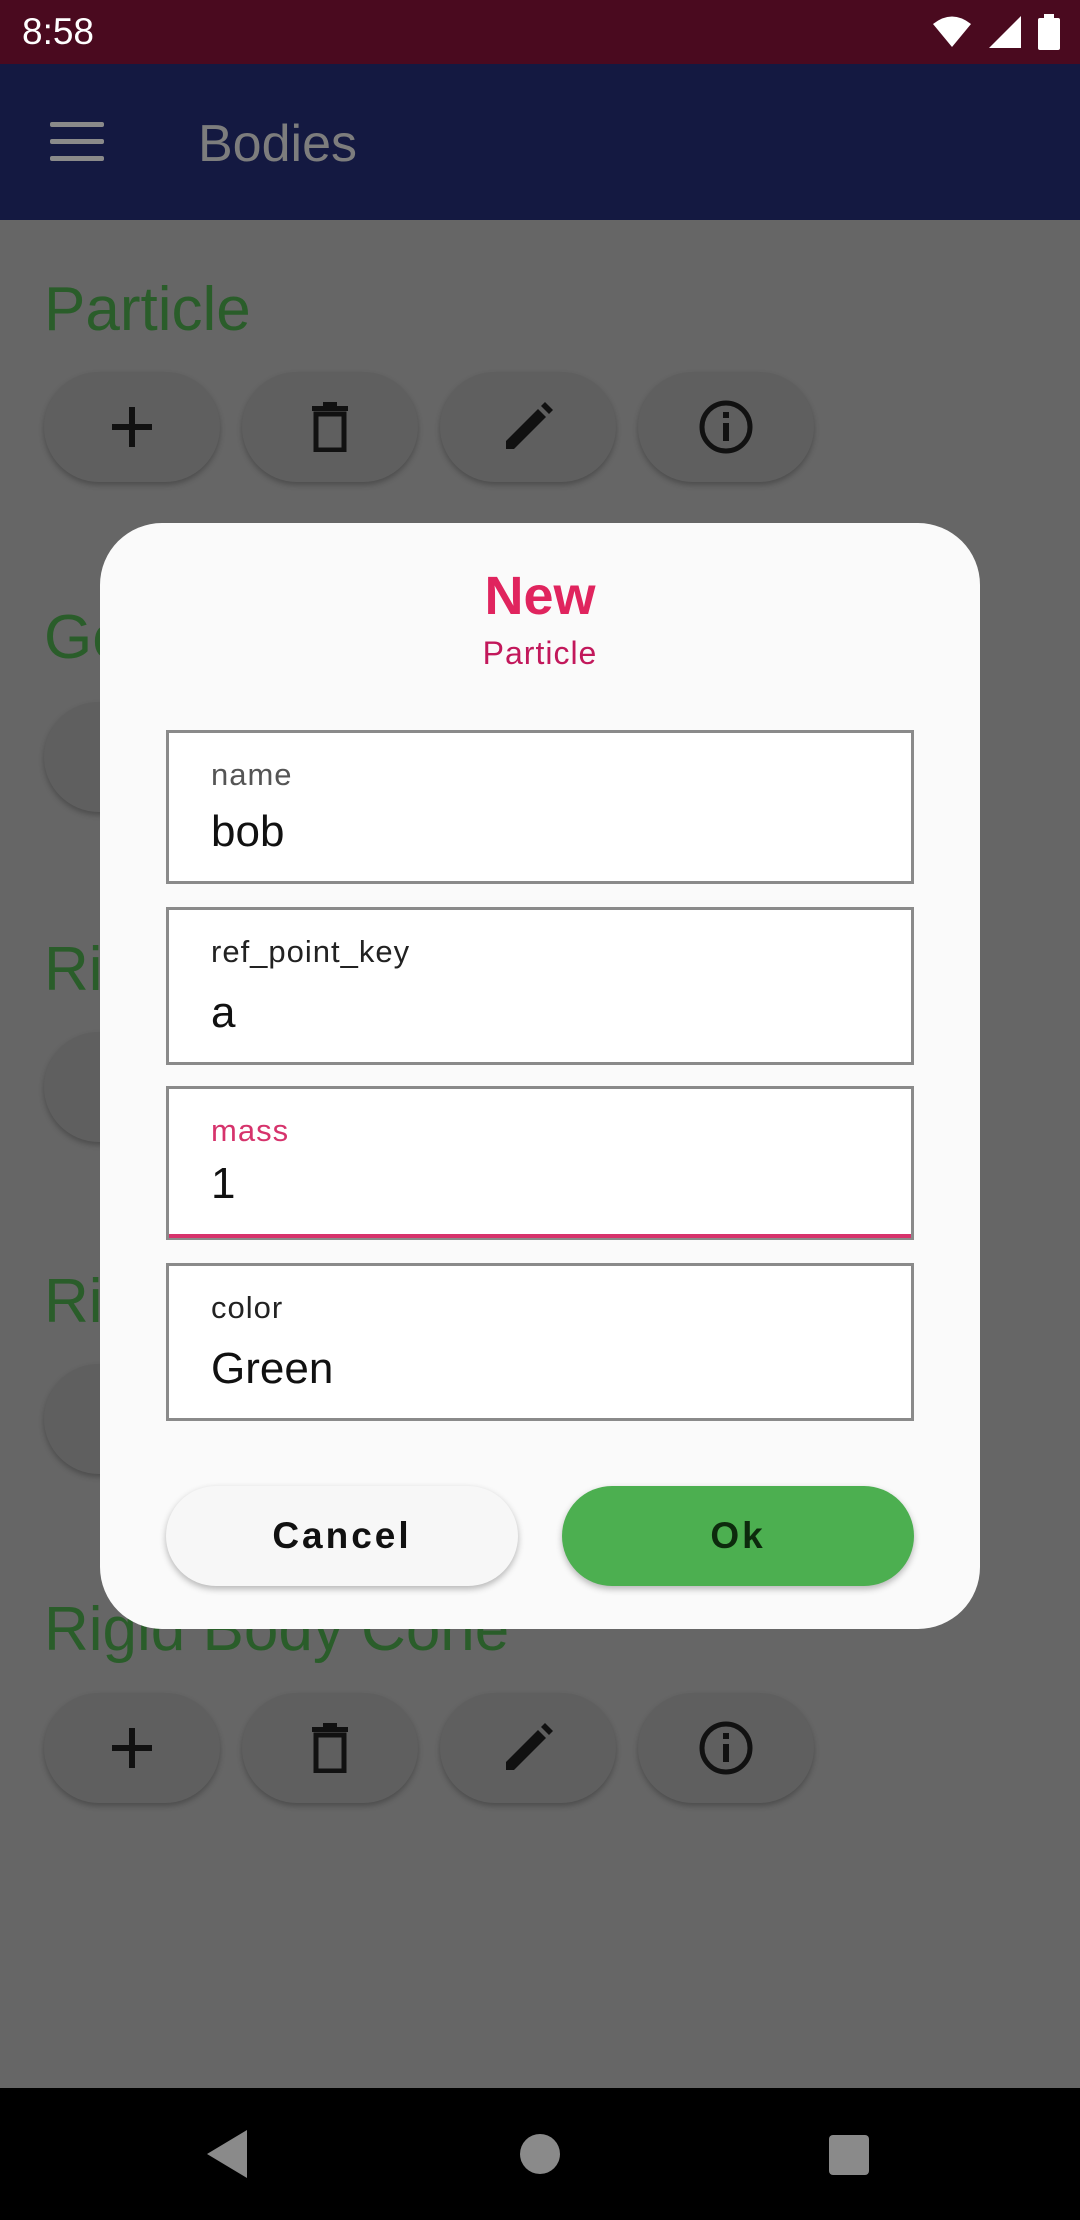 The height and width of the screenshot is (2220, 1080). I want to click on particle-button-row, so click(429, 427).